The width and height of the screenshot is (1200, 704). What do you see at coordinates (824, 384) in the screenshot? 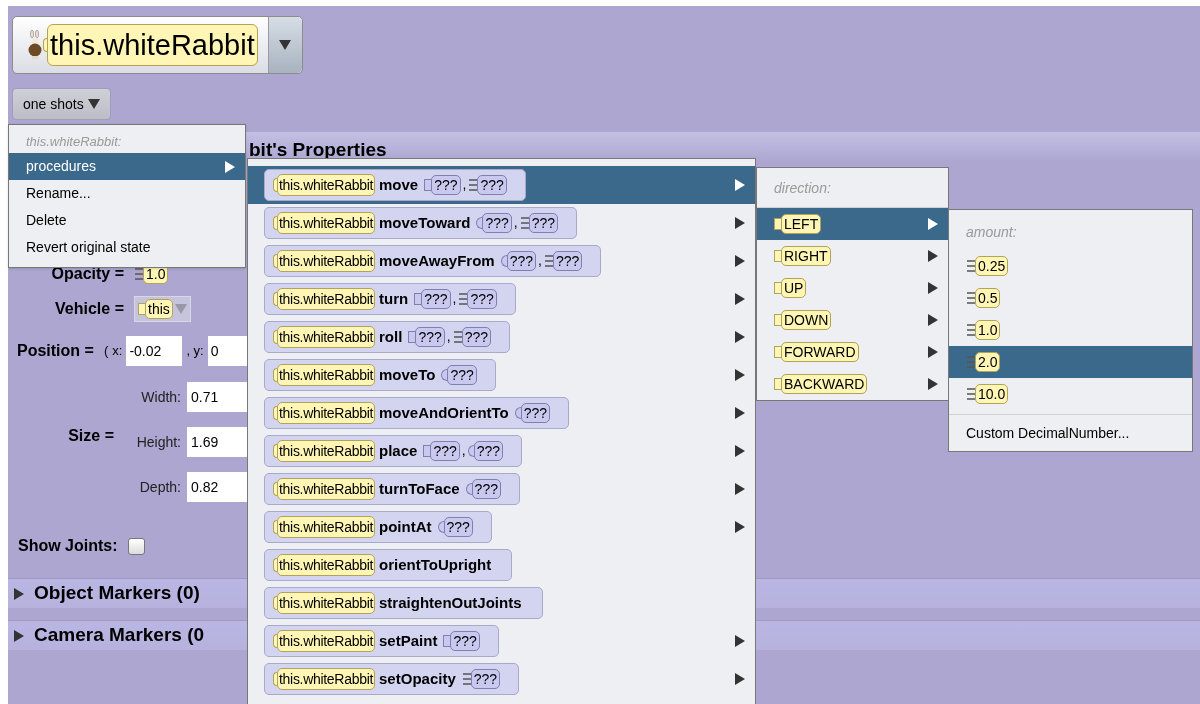
I see `value-tile: BACKWARD` at bounding box center [824, 384].